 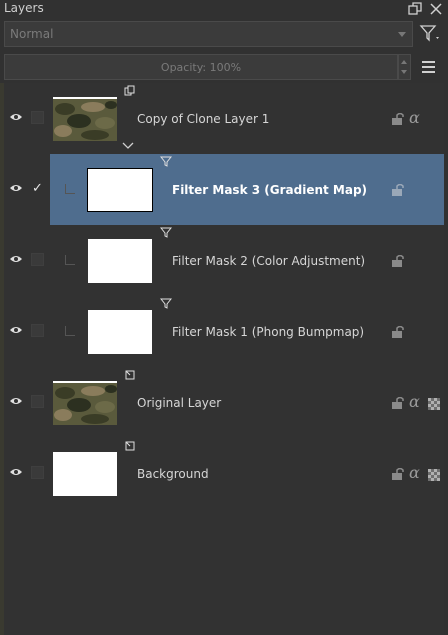 What do you see at coordinates (429, 67) in the screenshot?
I see `panel-menu-button` at bounding box center [429, 67].